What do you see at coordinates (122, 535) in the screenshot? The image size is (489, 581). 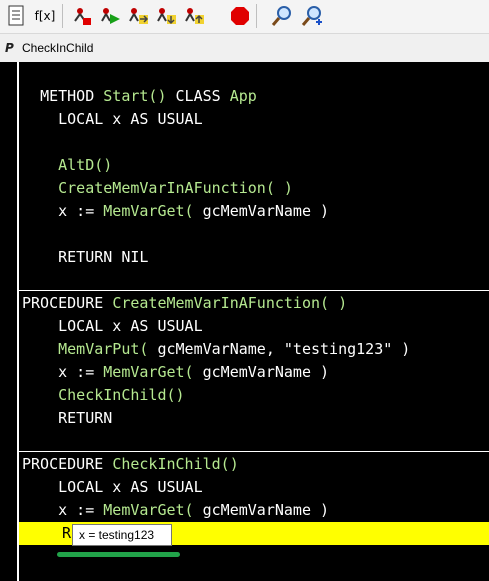 I see `variable-tooltip: x = testing123` at bounding box center [122, 535].